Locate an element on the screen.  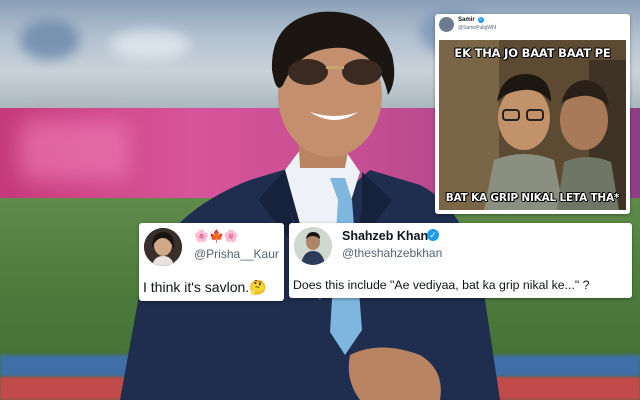
tweet-author-handle: @Prisha__Kaur is located at coordinates (236, 254).